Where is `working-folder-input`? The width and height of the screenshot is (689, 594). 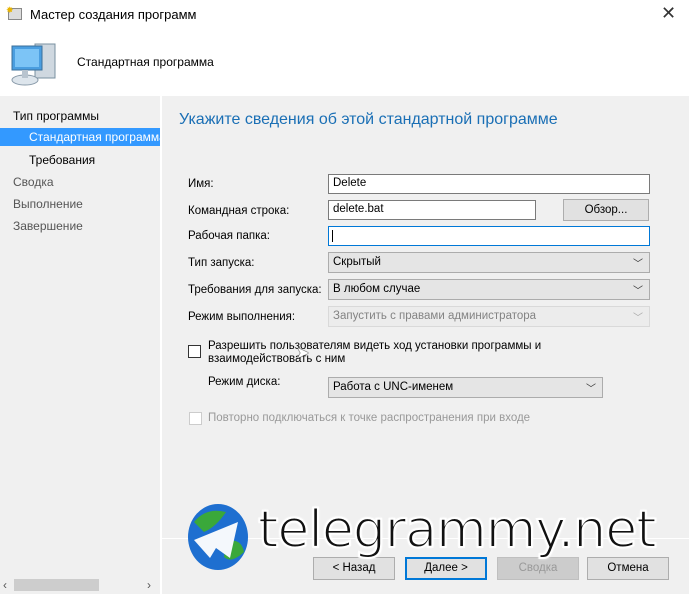 working-folder-input is located at coordinates (489, 236).